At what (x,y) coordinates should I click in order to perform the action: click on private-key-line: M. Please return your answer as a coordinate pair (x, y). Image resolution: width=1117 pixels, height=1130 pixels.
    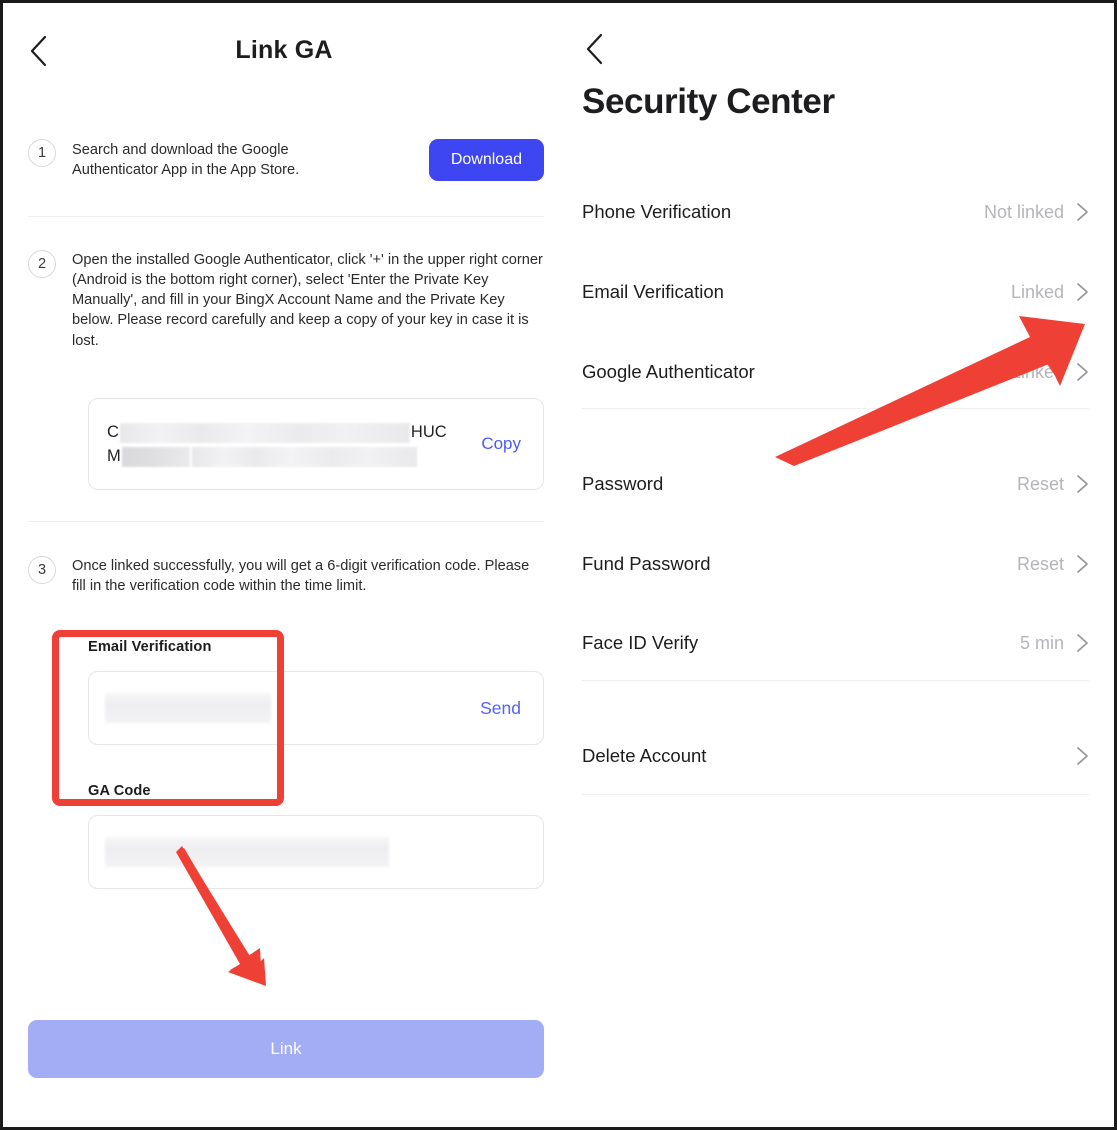
    Looking at the image, I should click on (288, 456).